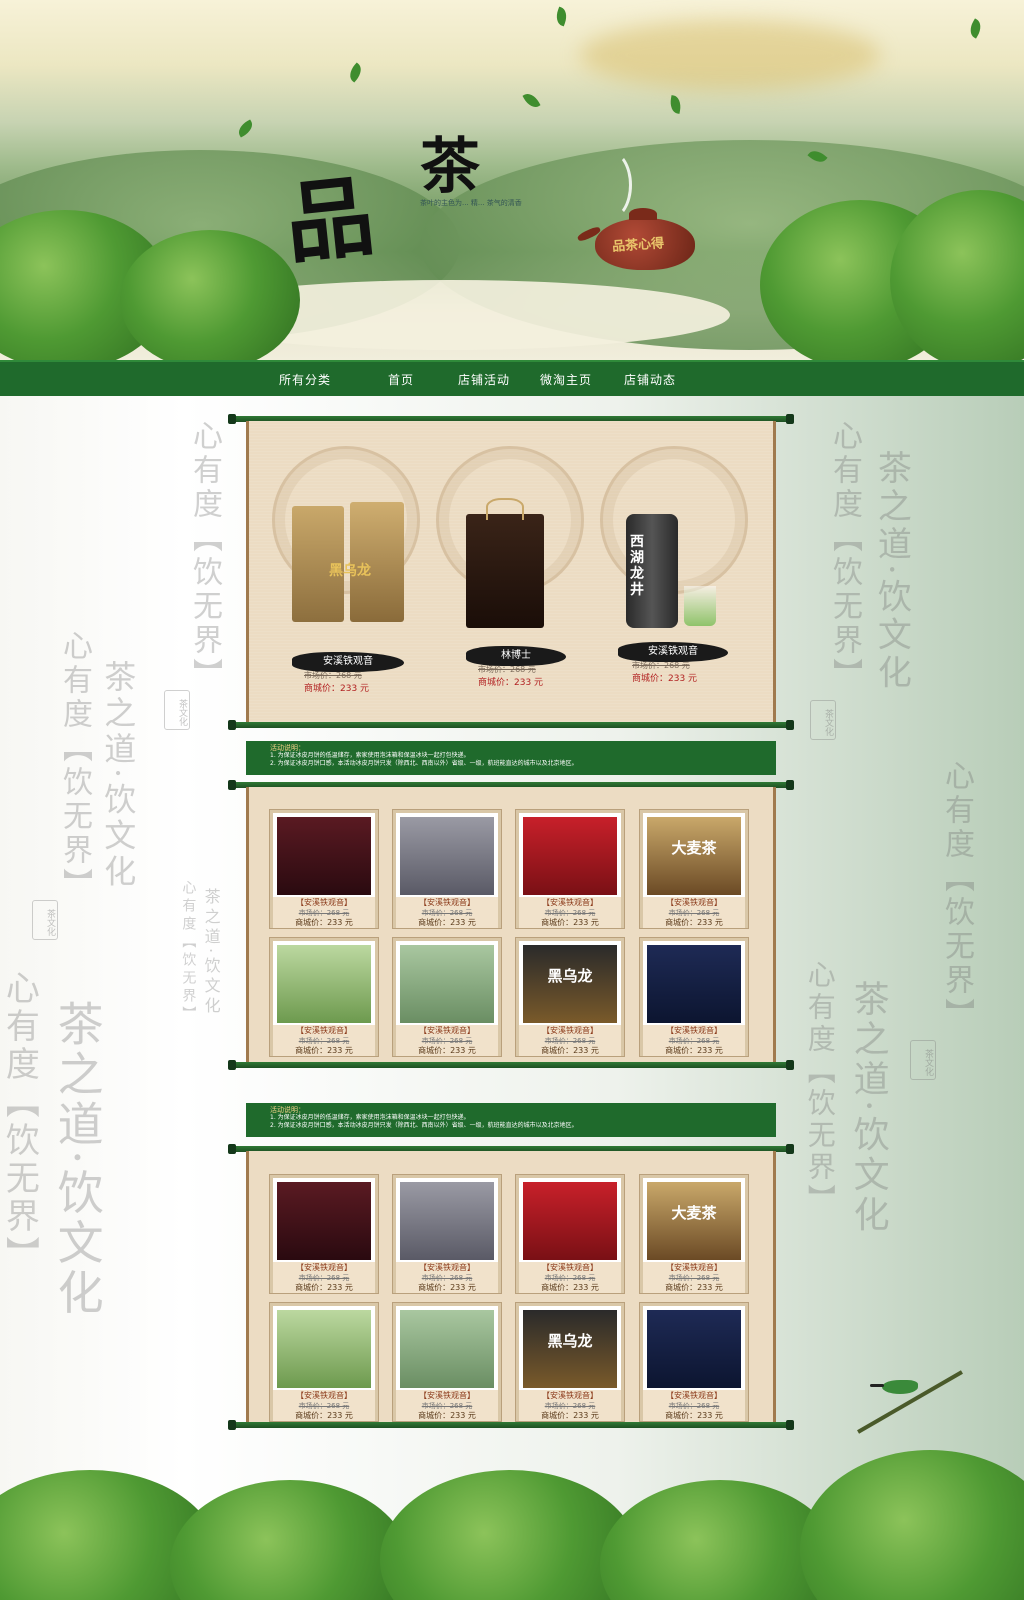  What do you see at coordinates (326, 219) in the screenshot?
I see `logo-calligraphy-pin: 品` at bounding box center [326, 219].